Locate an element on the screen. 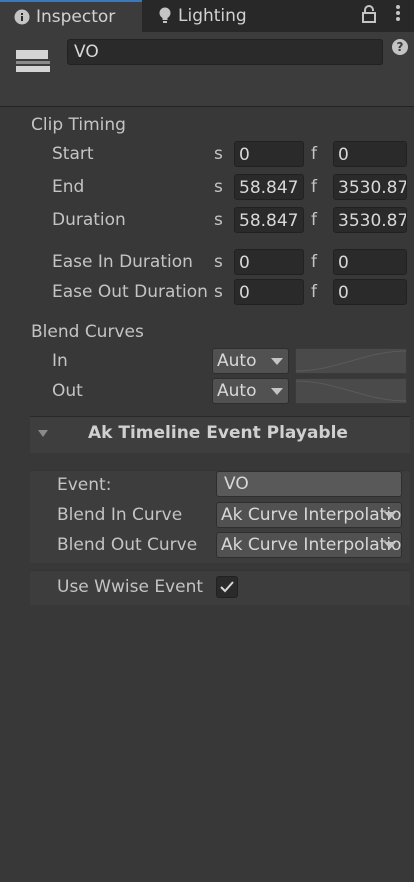  use-wwise-event-checkbox is located at coordinates (227, 587).